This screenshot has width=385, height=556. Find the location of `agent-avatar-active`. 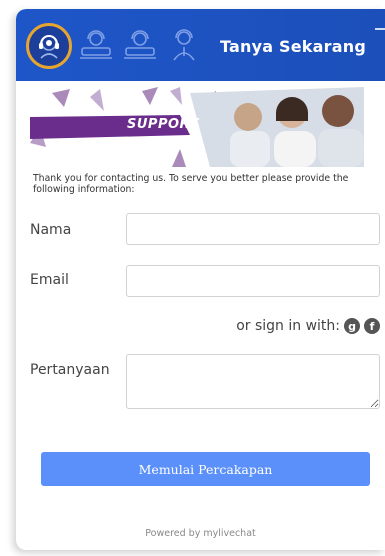

agent-avatar-active is located at coordinates (49, 46).